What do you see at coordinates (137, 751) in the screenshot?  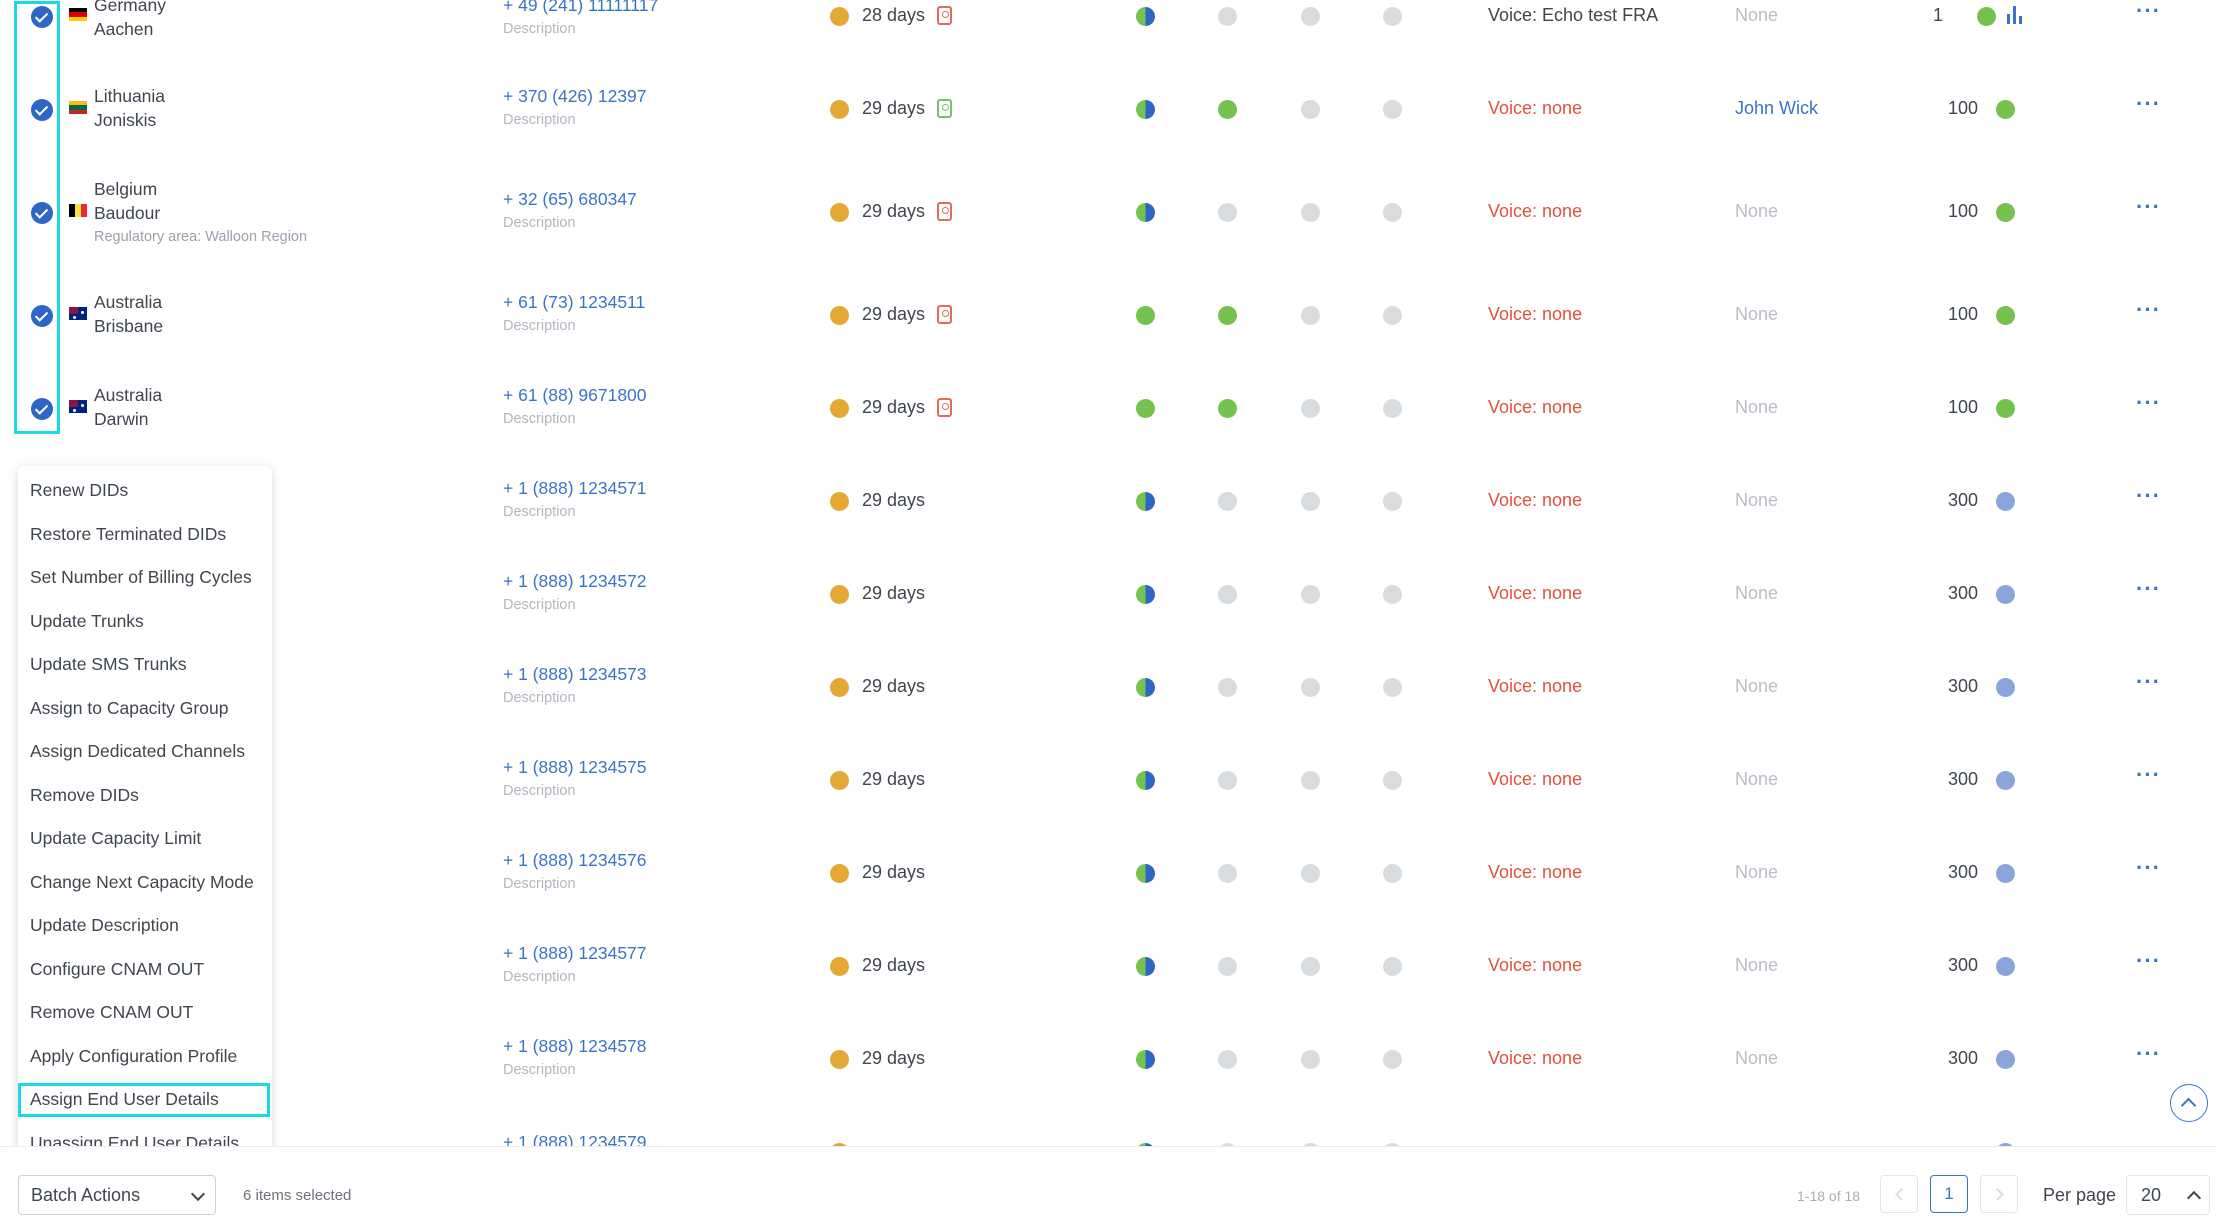 I see `menu-item-assign-dedicated-channels: Assign Dedicated Channels` at bounding box center [137, 751].